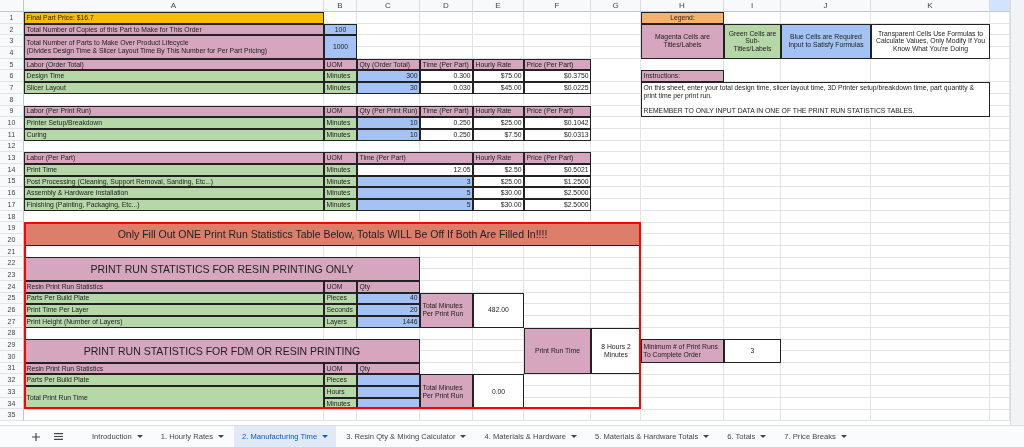 The width and height of the screenshot is (1024, 447). What do you see at coordinates (222, 351) in the screenshot?
I see `section-heading: PRINT RUN STATISTICS FOR FDM OR RESIN PRINTING` at bounding box center [222, 351].